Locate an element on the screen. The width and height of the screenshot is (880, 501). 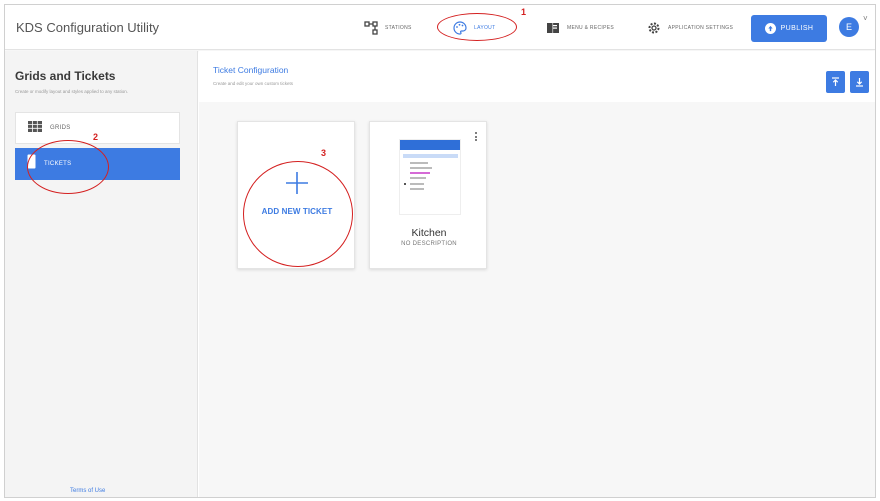
terms-of-use-link: Terms of Use is located at coordinates (87, 491).